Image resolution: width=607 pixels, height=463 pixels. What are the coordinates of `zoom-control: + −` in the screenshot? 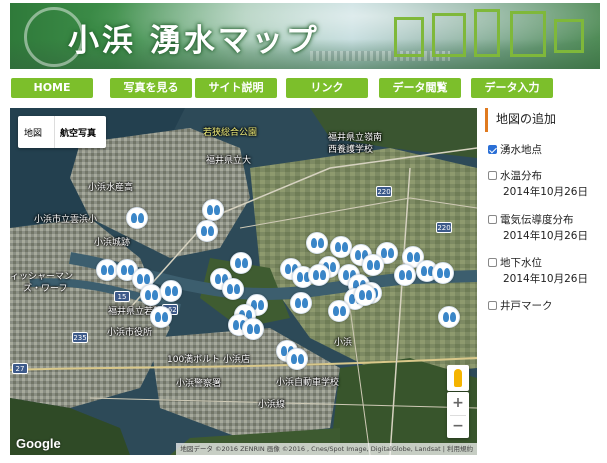 It's located at (458, 415).